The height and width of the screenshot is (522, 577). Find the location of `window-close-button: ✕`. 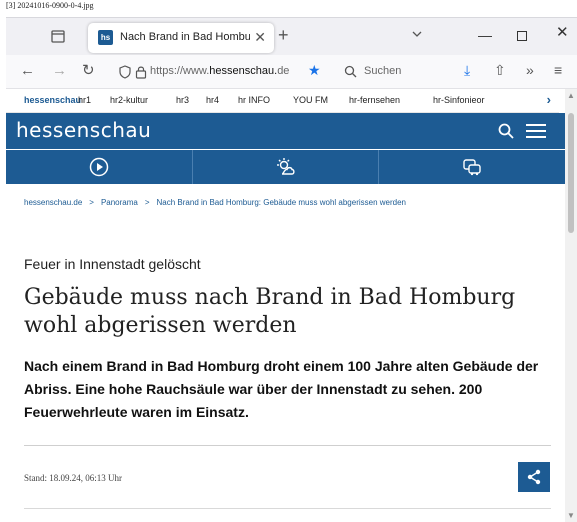

window-close-button: ✕ is located at coordinates (562, 33).